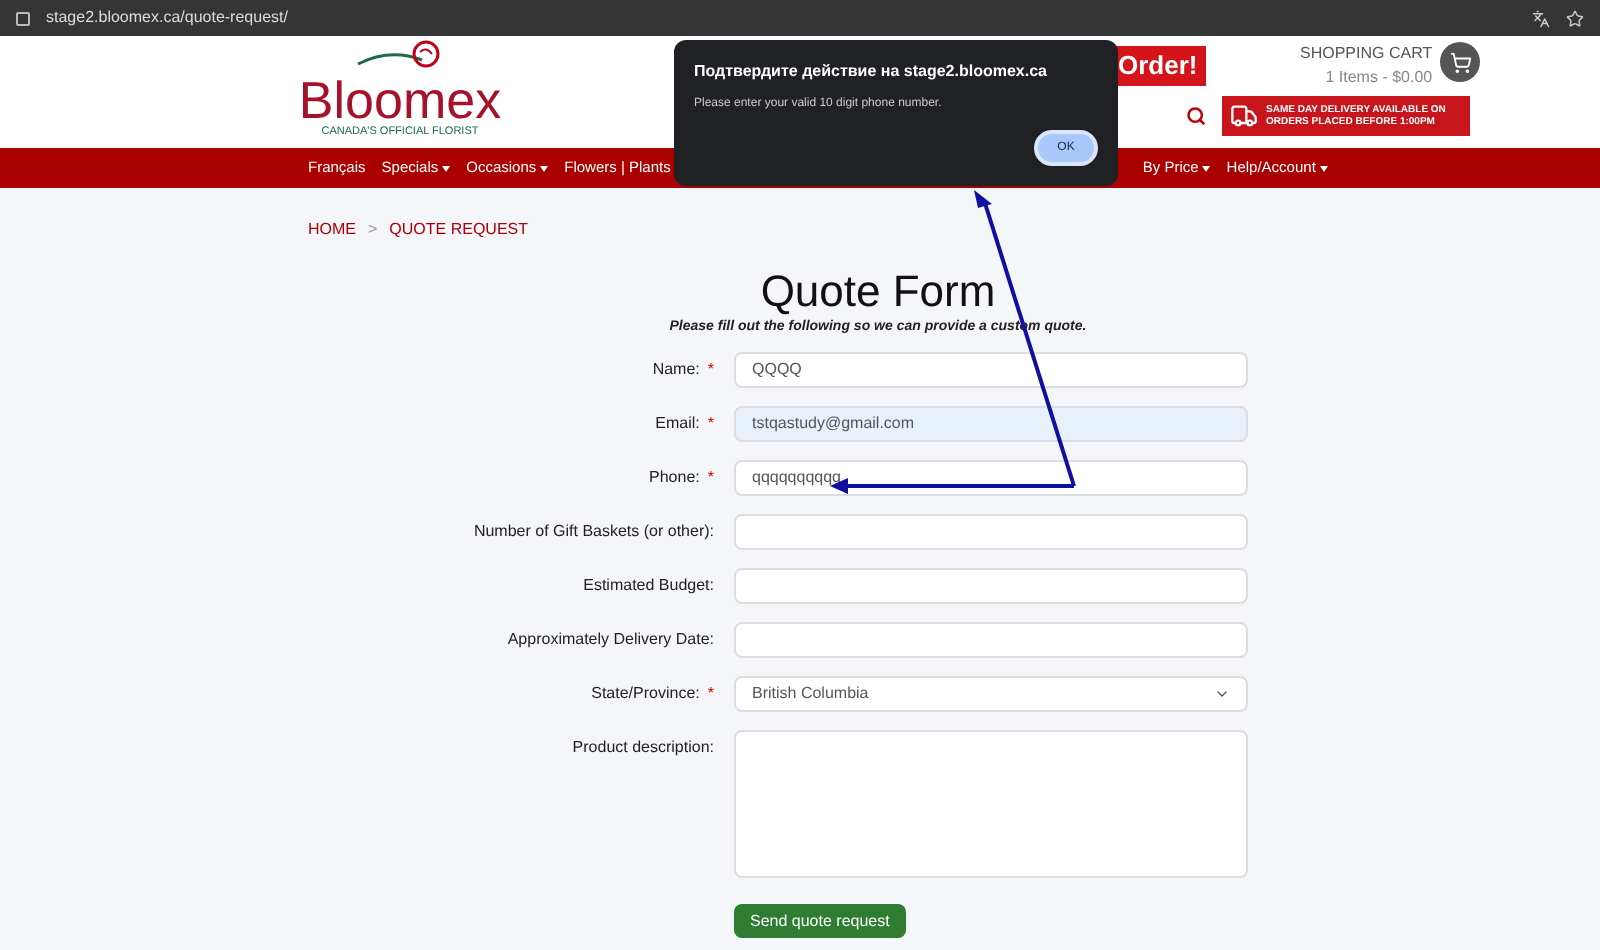  What do you see at coordinates (991, 369) in the screenshot?
I see `text-field: QQQQ` at bounding box center [991, 369].